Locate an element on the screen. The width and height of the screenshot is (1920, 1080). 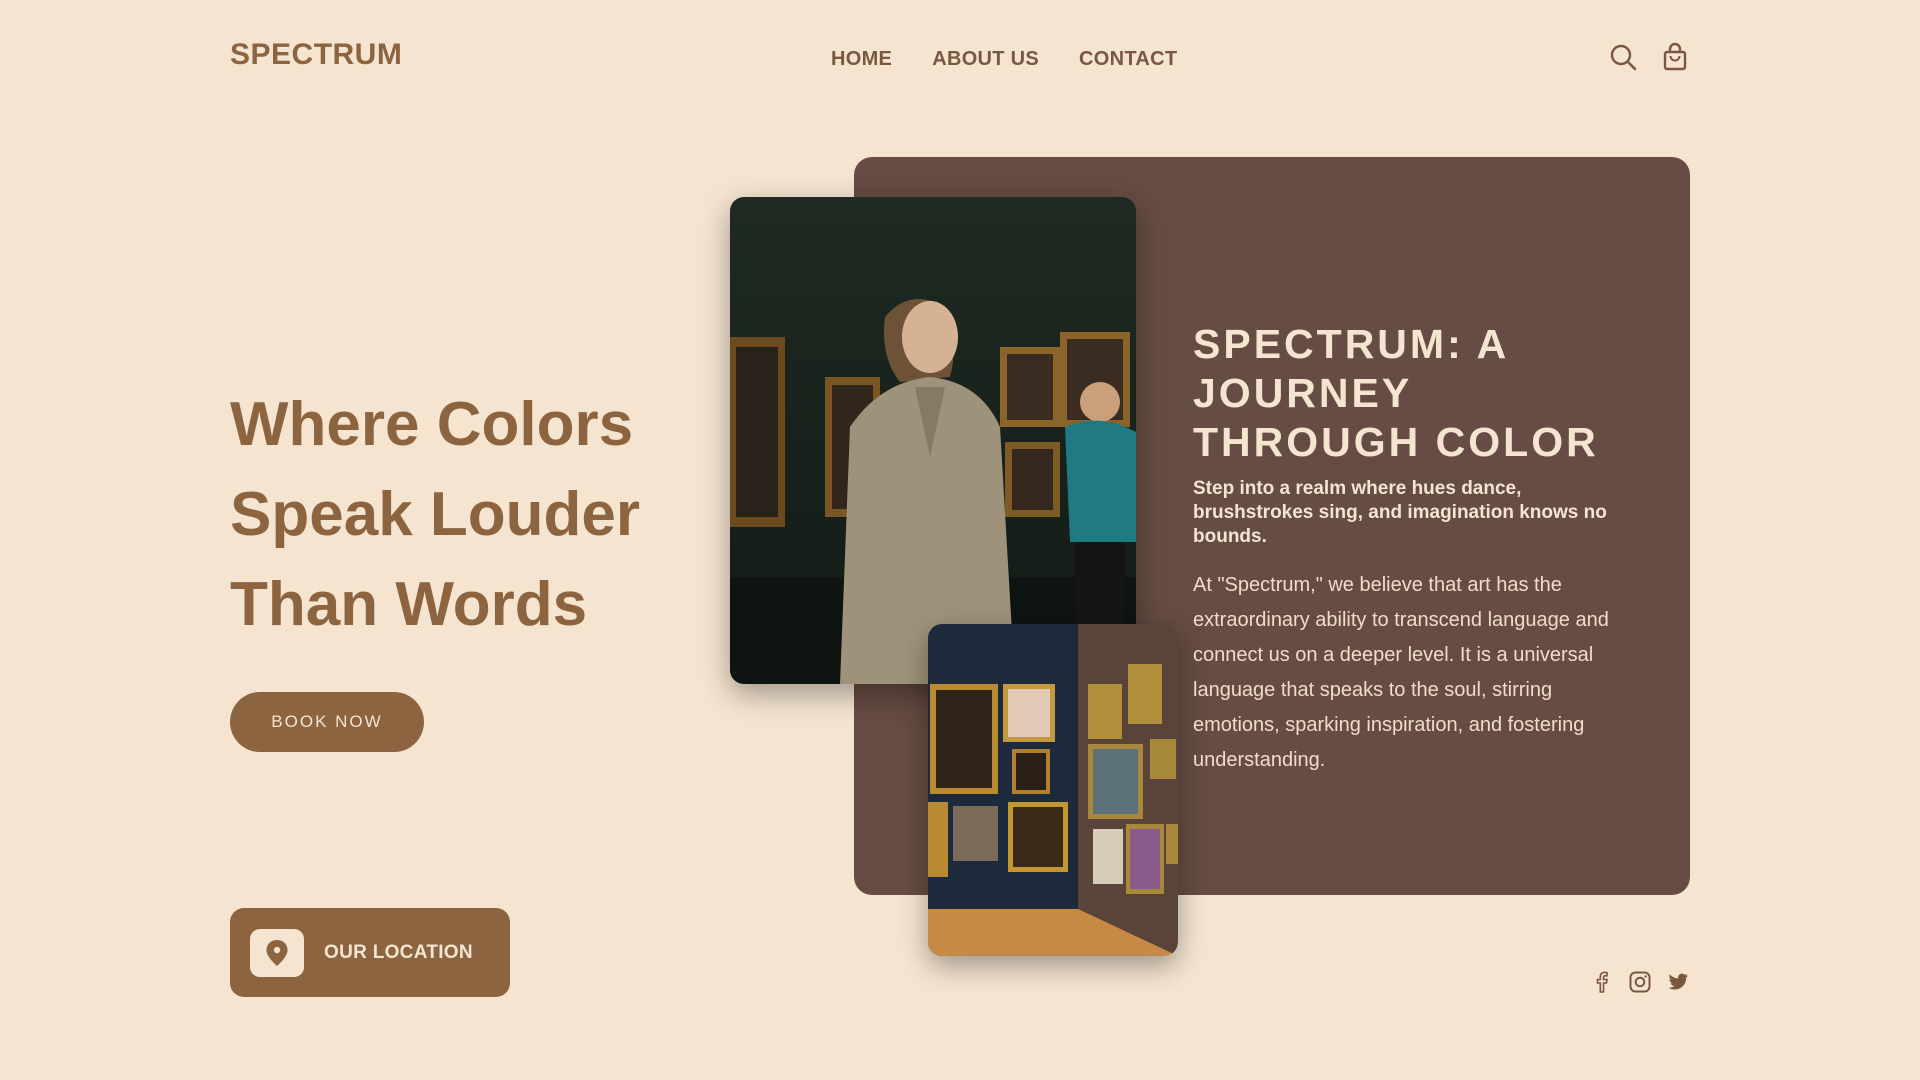
search-icon is located at coordinates (1623, 57).